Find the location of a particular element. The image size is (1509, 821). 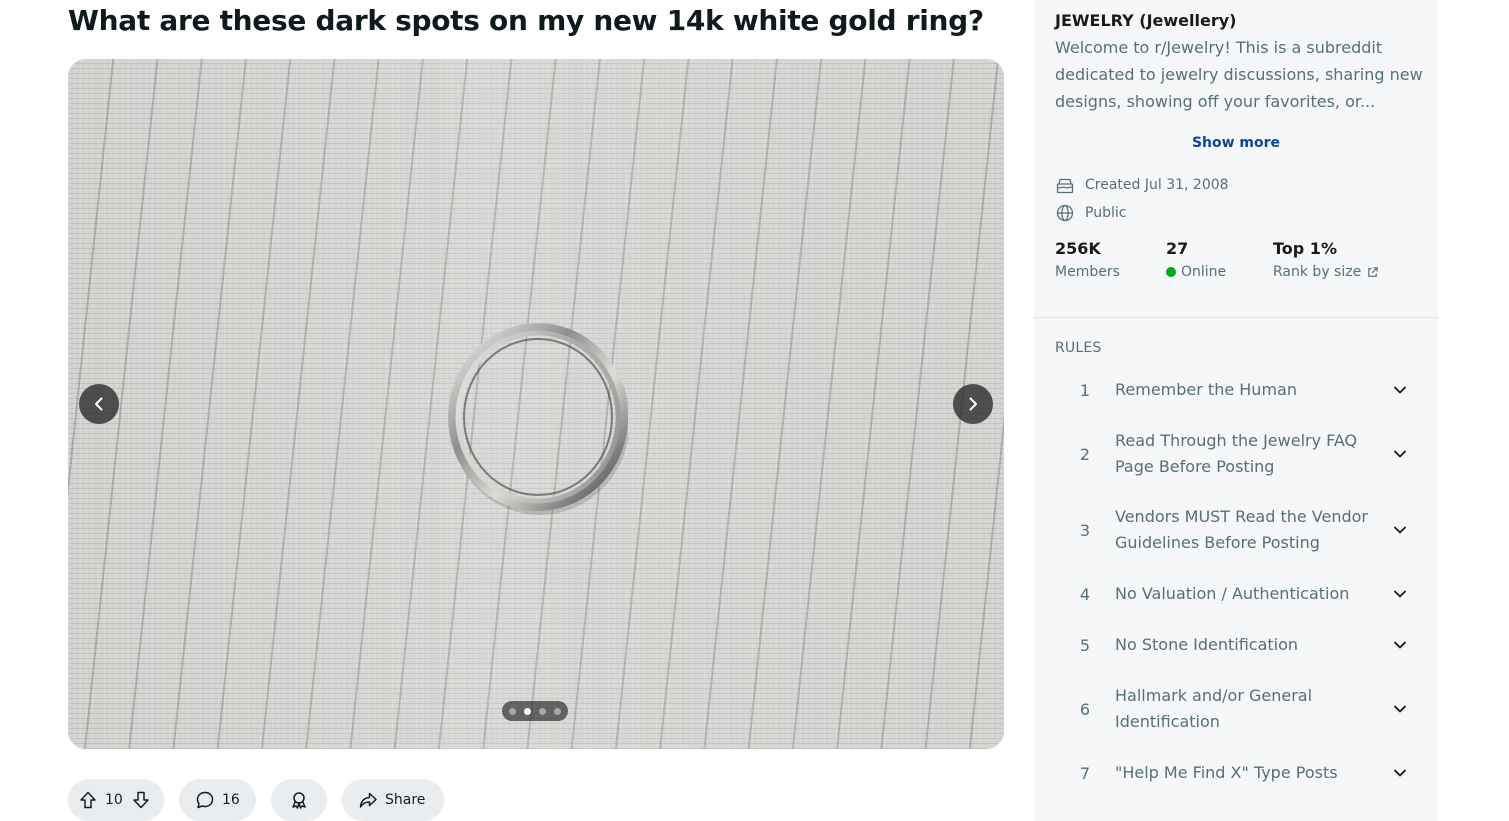

visibility: Public is located at coordinates (1090, 213).